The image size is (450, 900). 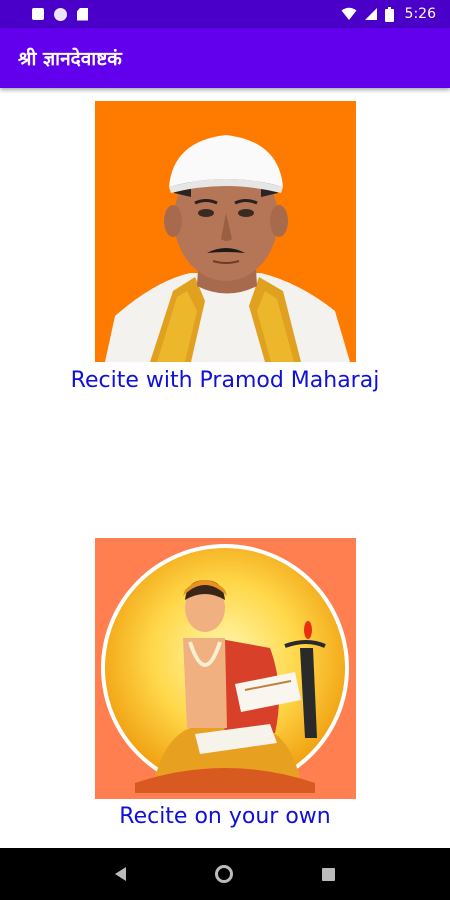 I want to click on navigation-bar, so click(x=225, y=874).